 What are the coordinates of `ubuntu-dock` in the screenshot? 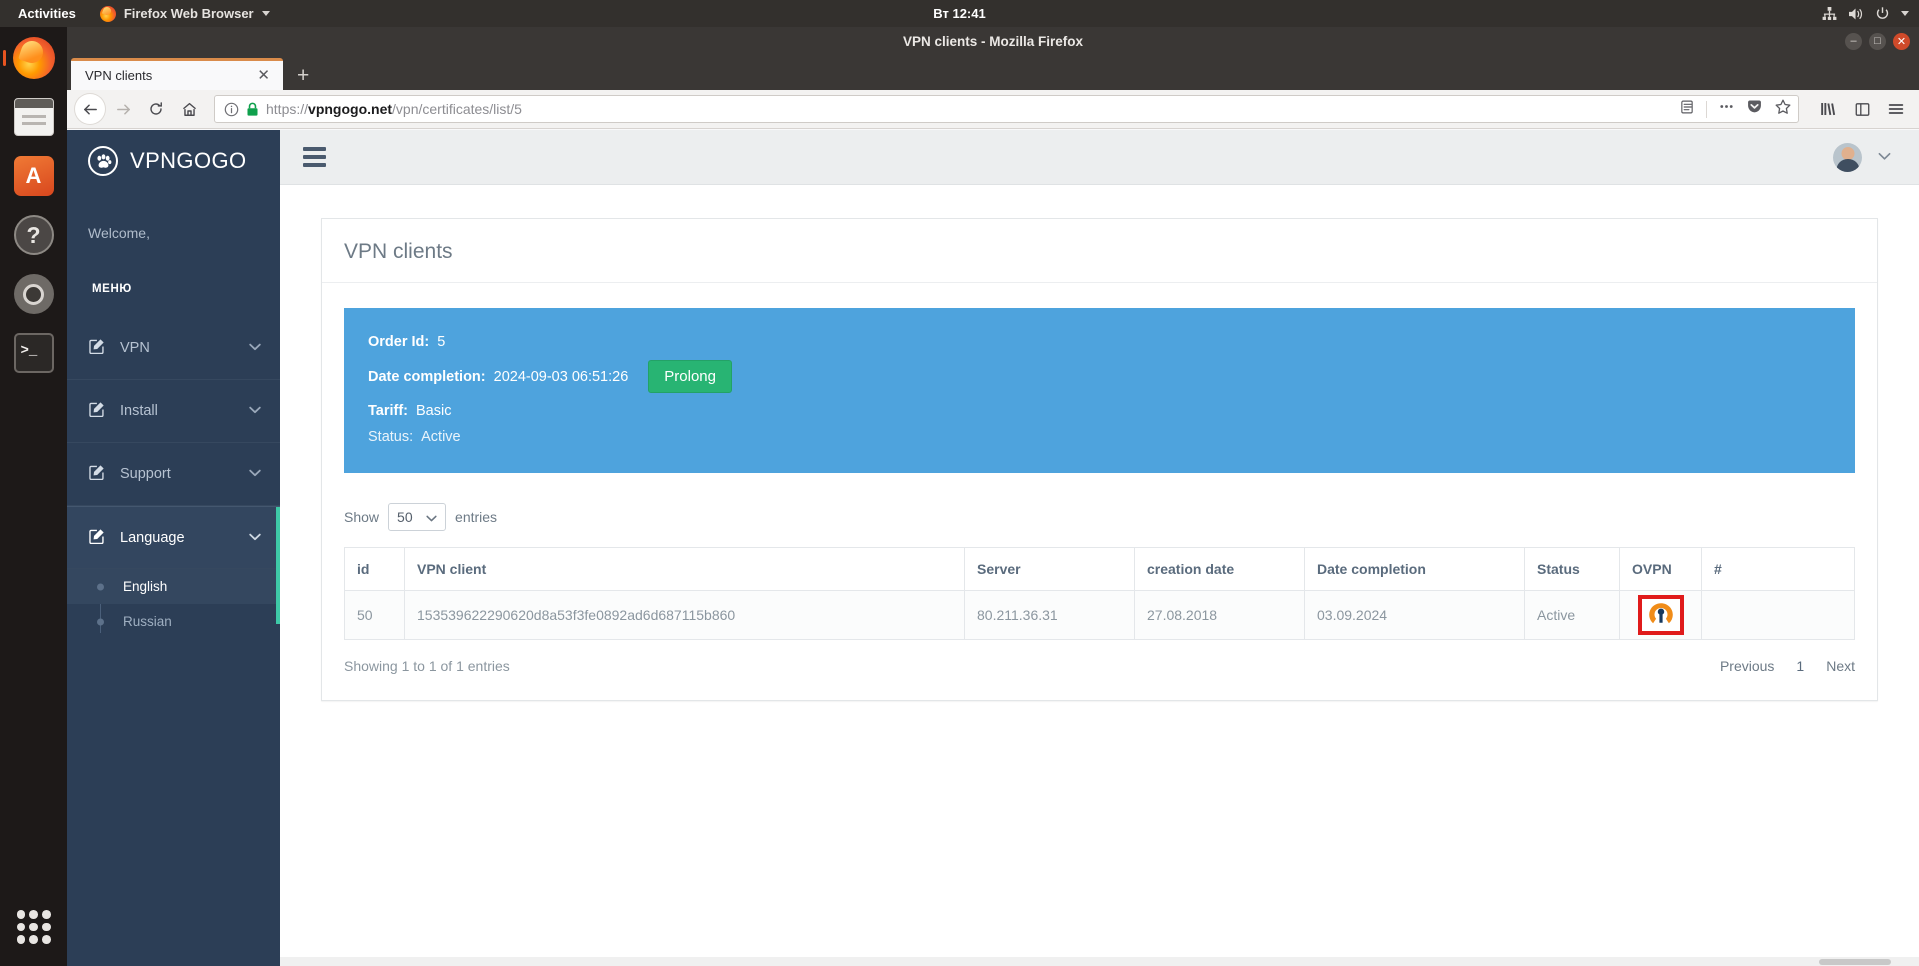 It's located at (33, 496).